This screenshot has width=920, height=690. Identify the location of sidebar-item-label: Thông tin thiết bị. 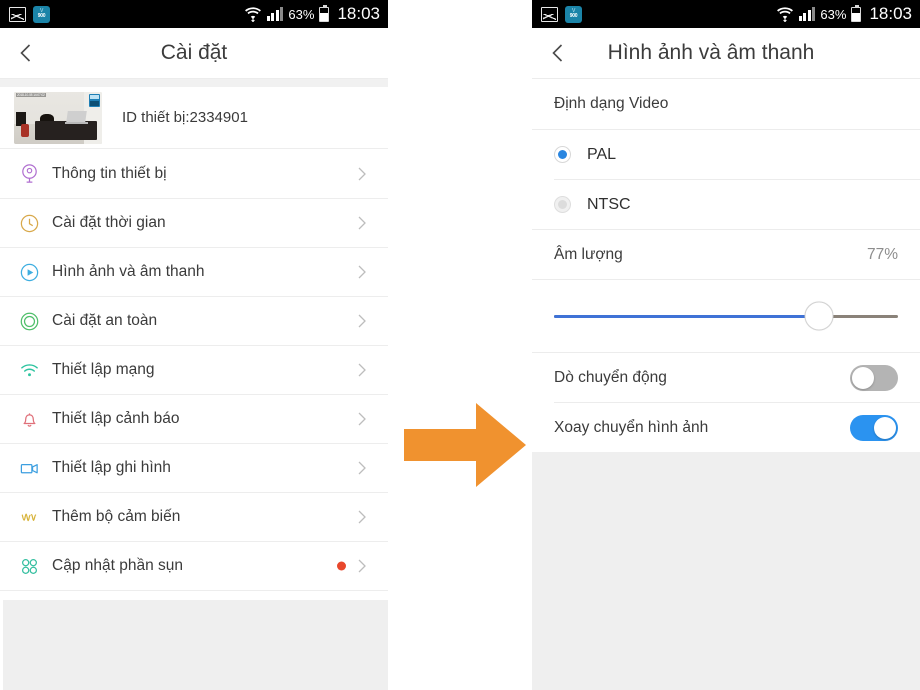
(109, 173).